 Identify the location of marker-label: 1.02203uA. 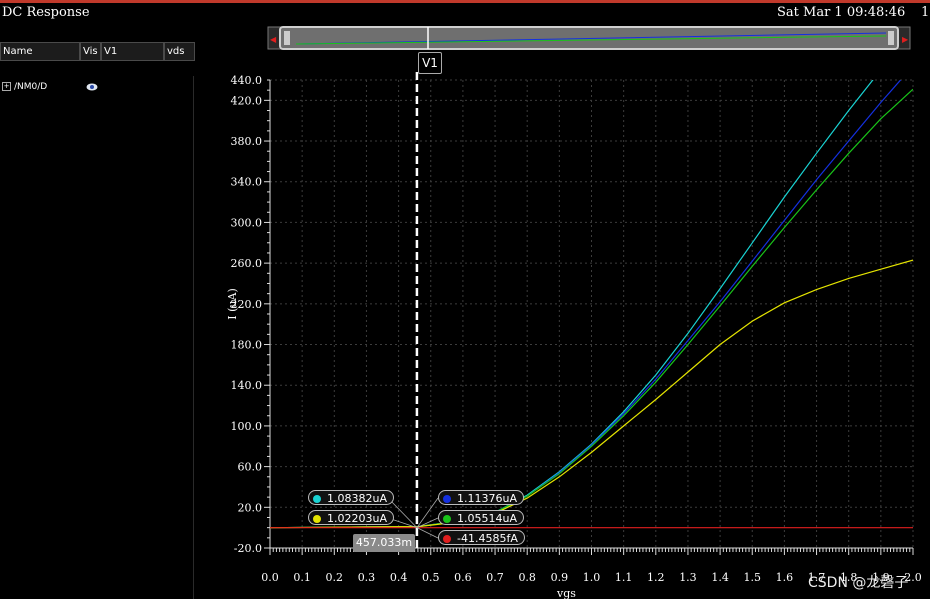
(351, 517).